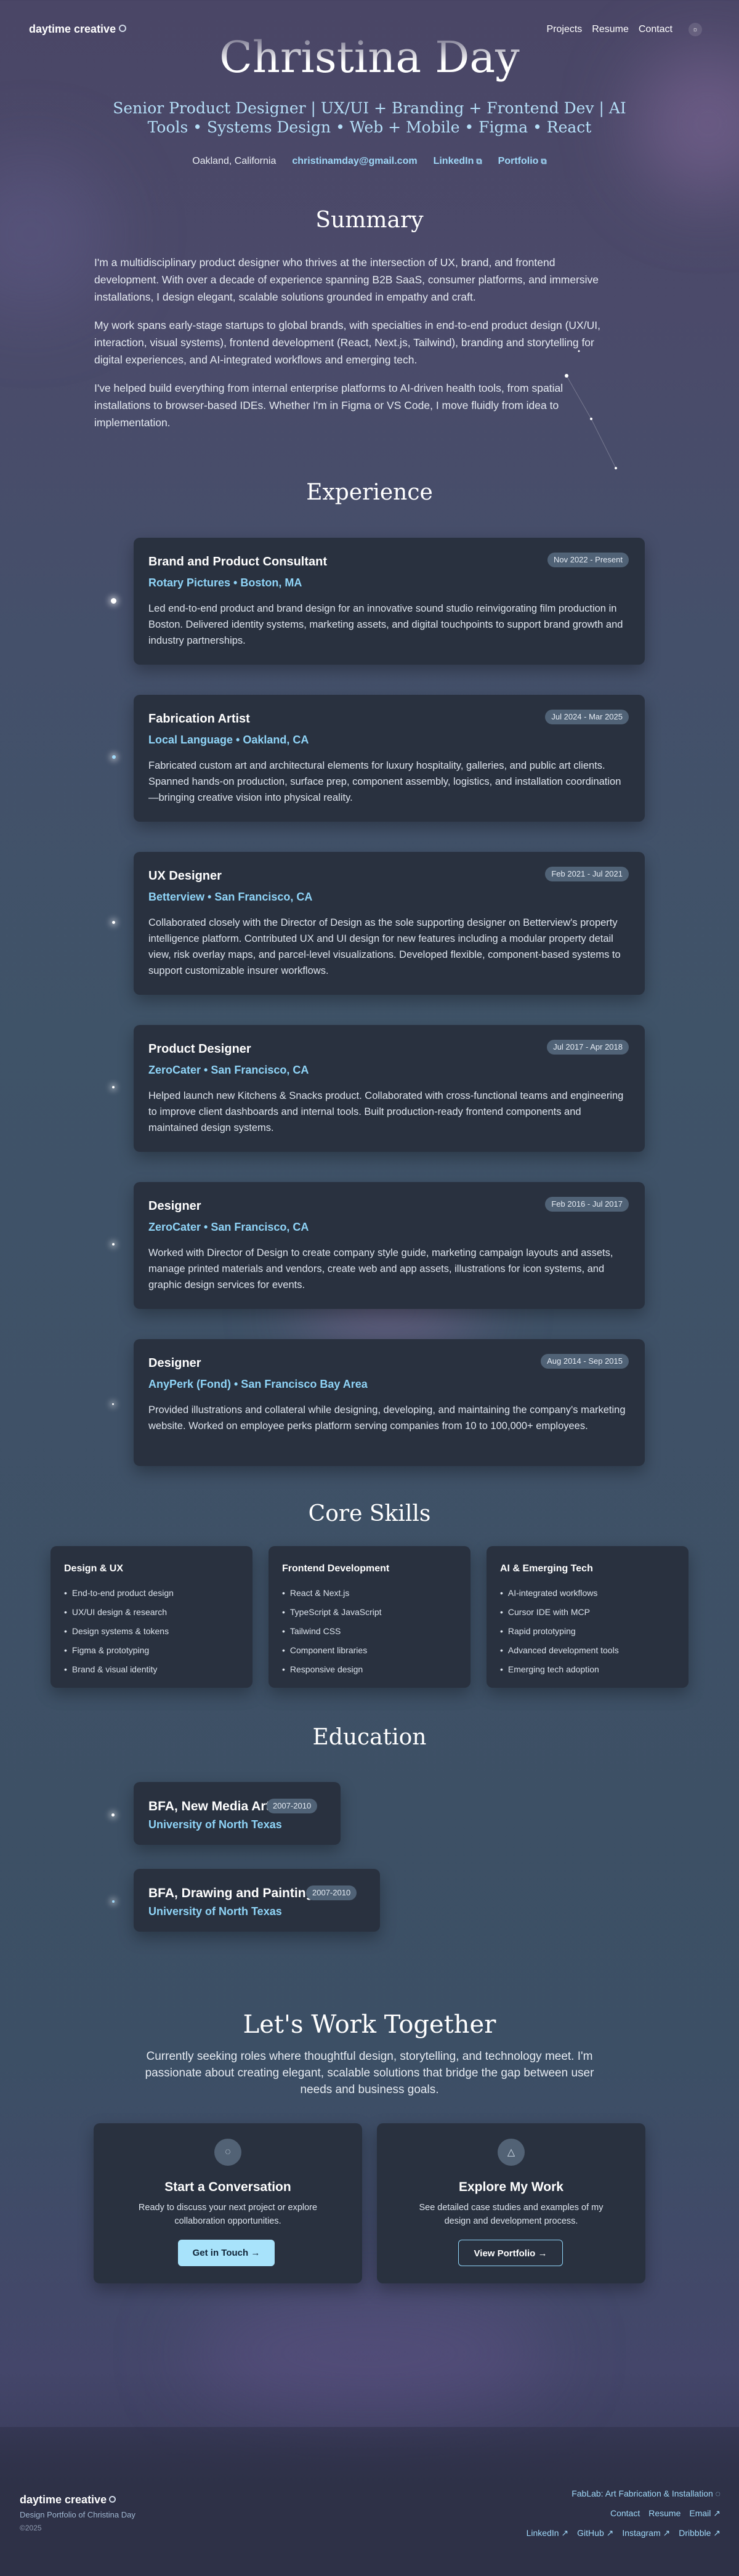 This screenshot has width=739, height=2576. Describe the element at coordinates (258, 1384) in the screenshot. I see `company-name: AnyPerk (Fond) • San Francisco Bay Area` at that location.